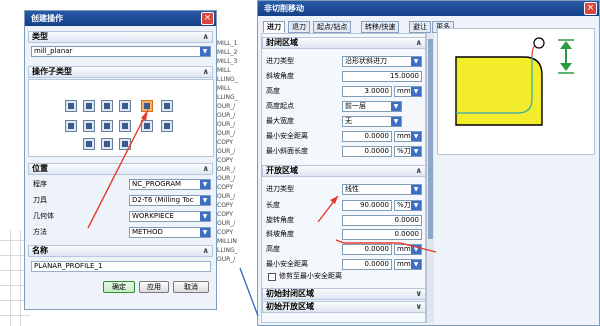  What do you see at coordinates (382, 189) in the screenshot?
I see `open-engage-type-select: 线性 ▼` at bounding box center [382, 189].